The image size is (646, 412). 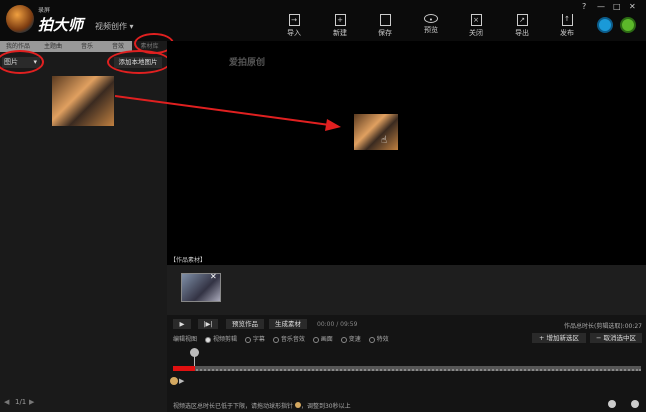 I want to click on arrow-annotation, so click(x=228, y=113).